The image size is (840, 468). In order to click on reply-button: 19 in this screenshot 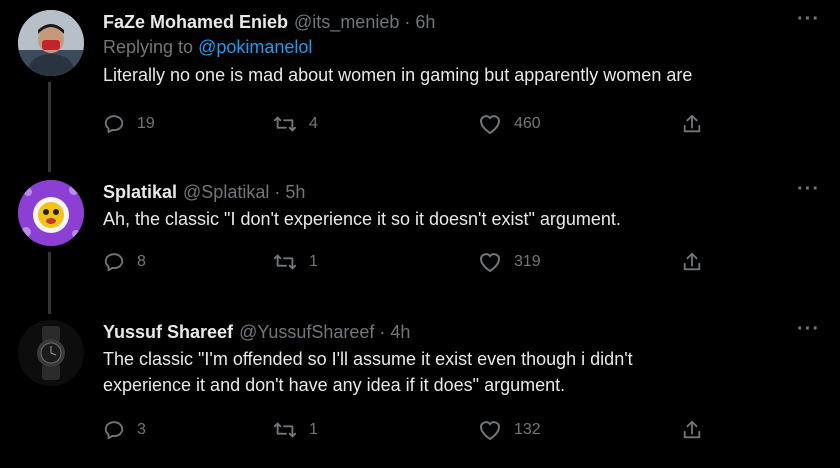, I will do `click(129, 124)`.